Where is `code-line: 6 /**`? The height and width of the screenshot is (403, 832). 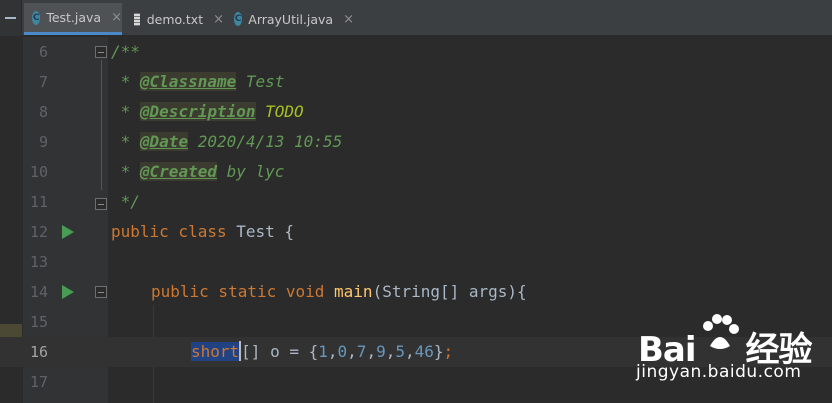 code-line: 6 /** is located at coordinates (416, 52).